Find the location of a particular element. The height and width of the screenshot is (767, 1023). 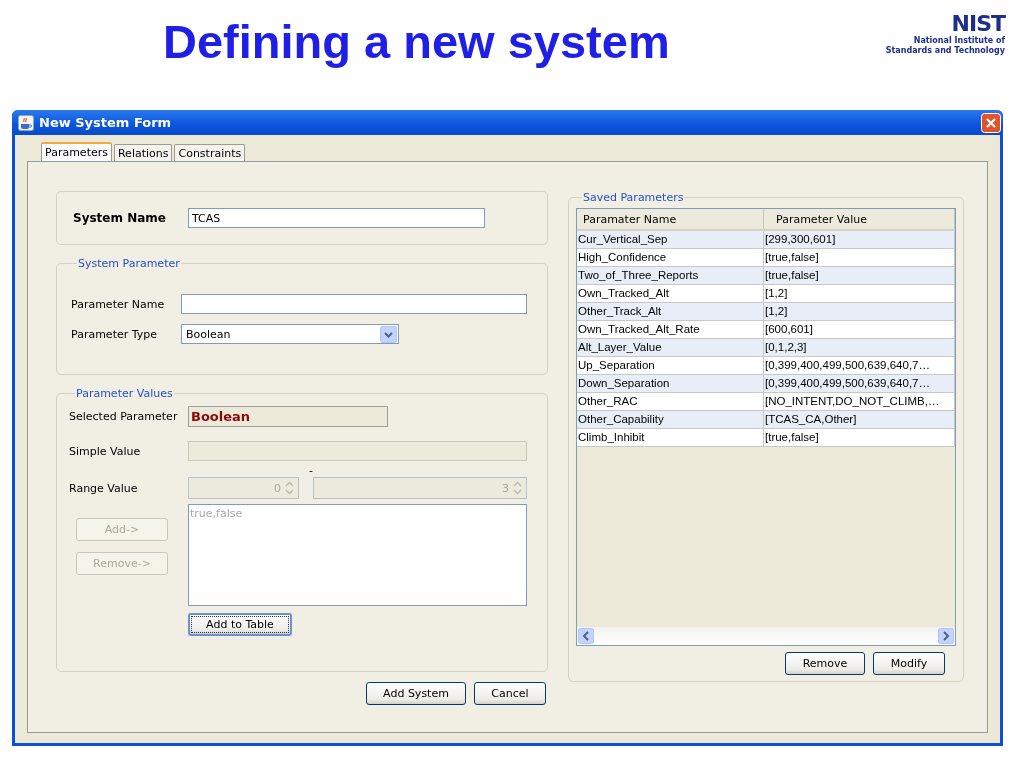

field-label: Parameter Type is located at coordinates (114, 334).